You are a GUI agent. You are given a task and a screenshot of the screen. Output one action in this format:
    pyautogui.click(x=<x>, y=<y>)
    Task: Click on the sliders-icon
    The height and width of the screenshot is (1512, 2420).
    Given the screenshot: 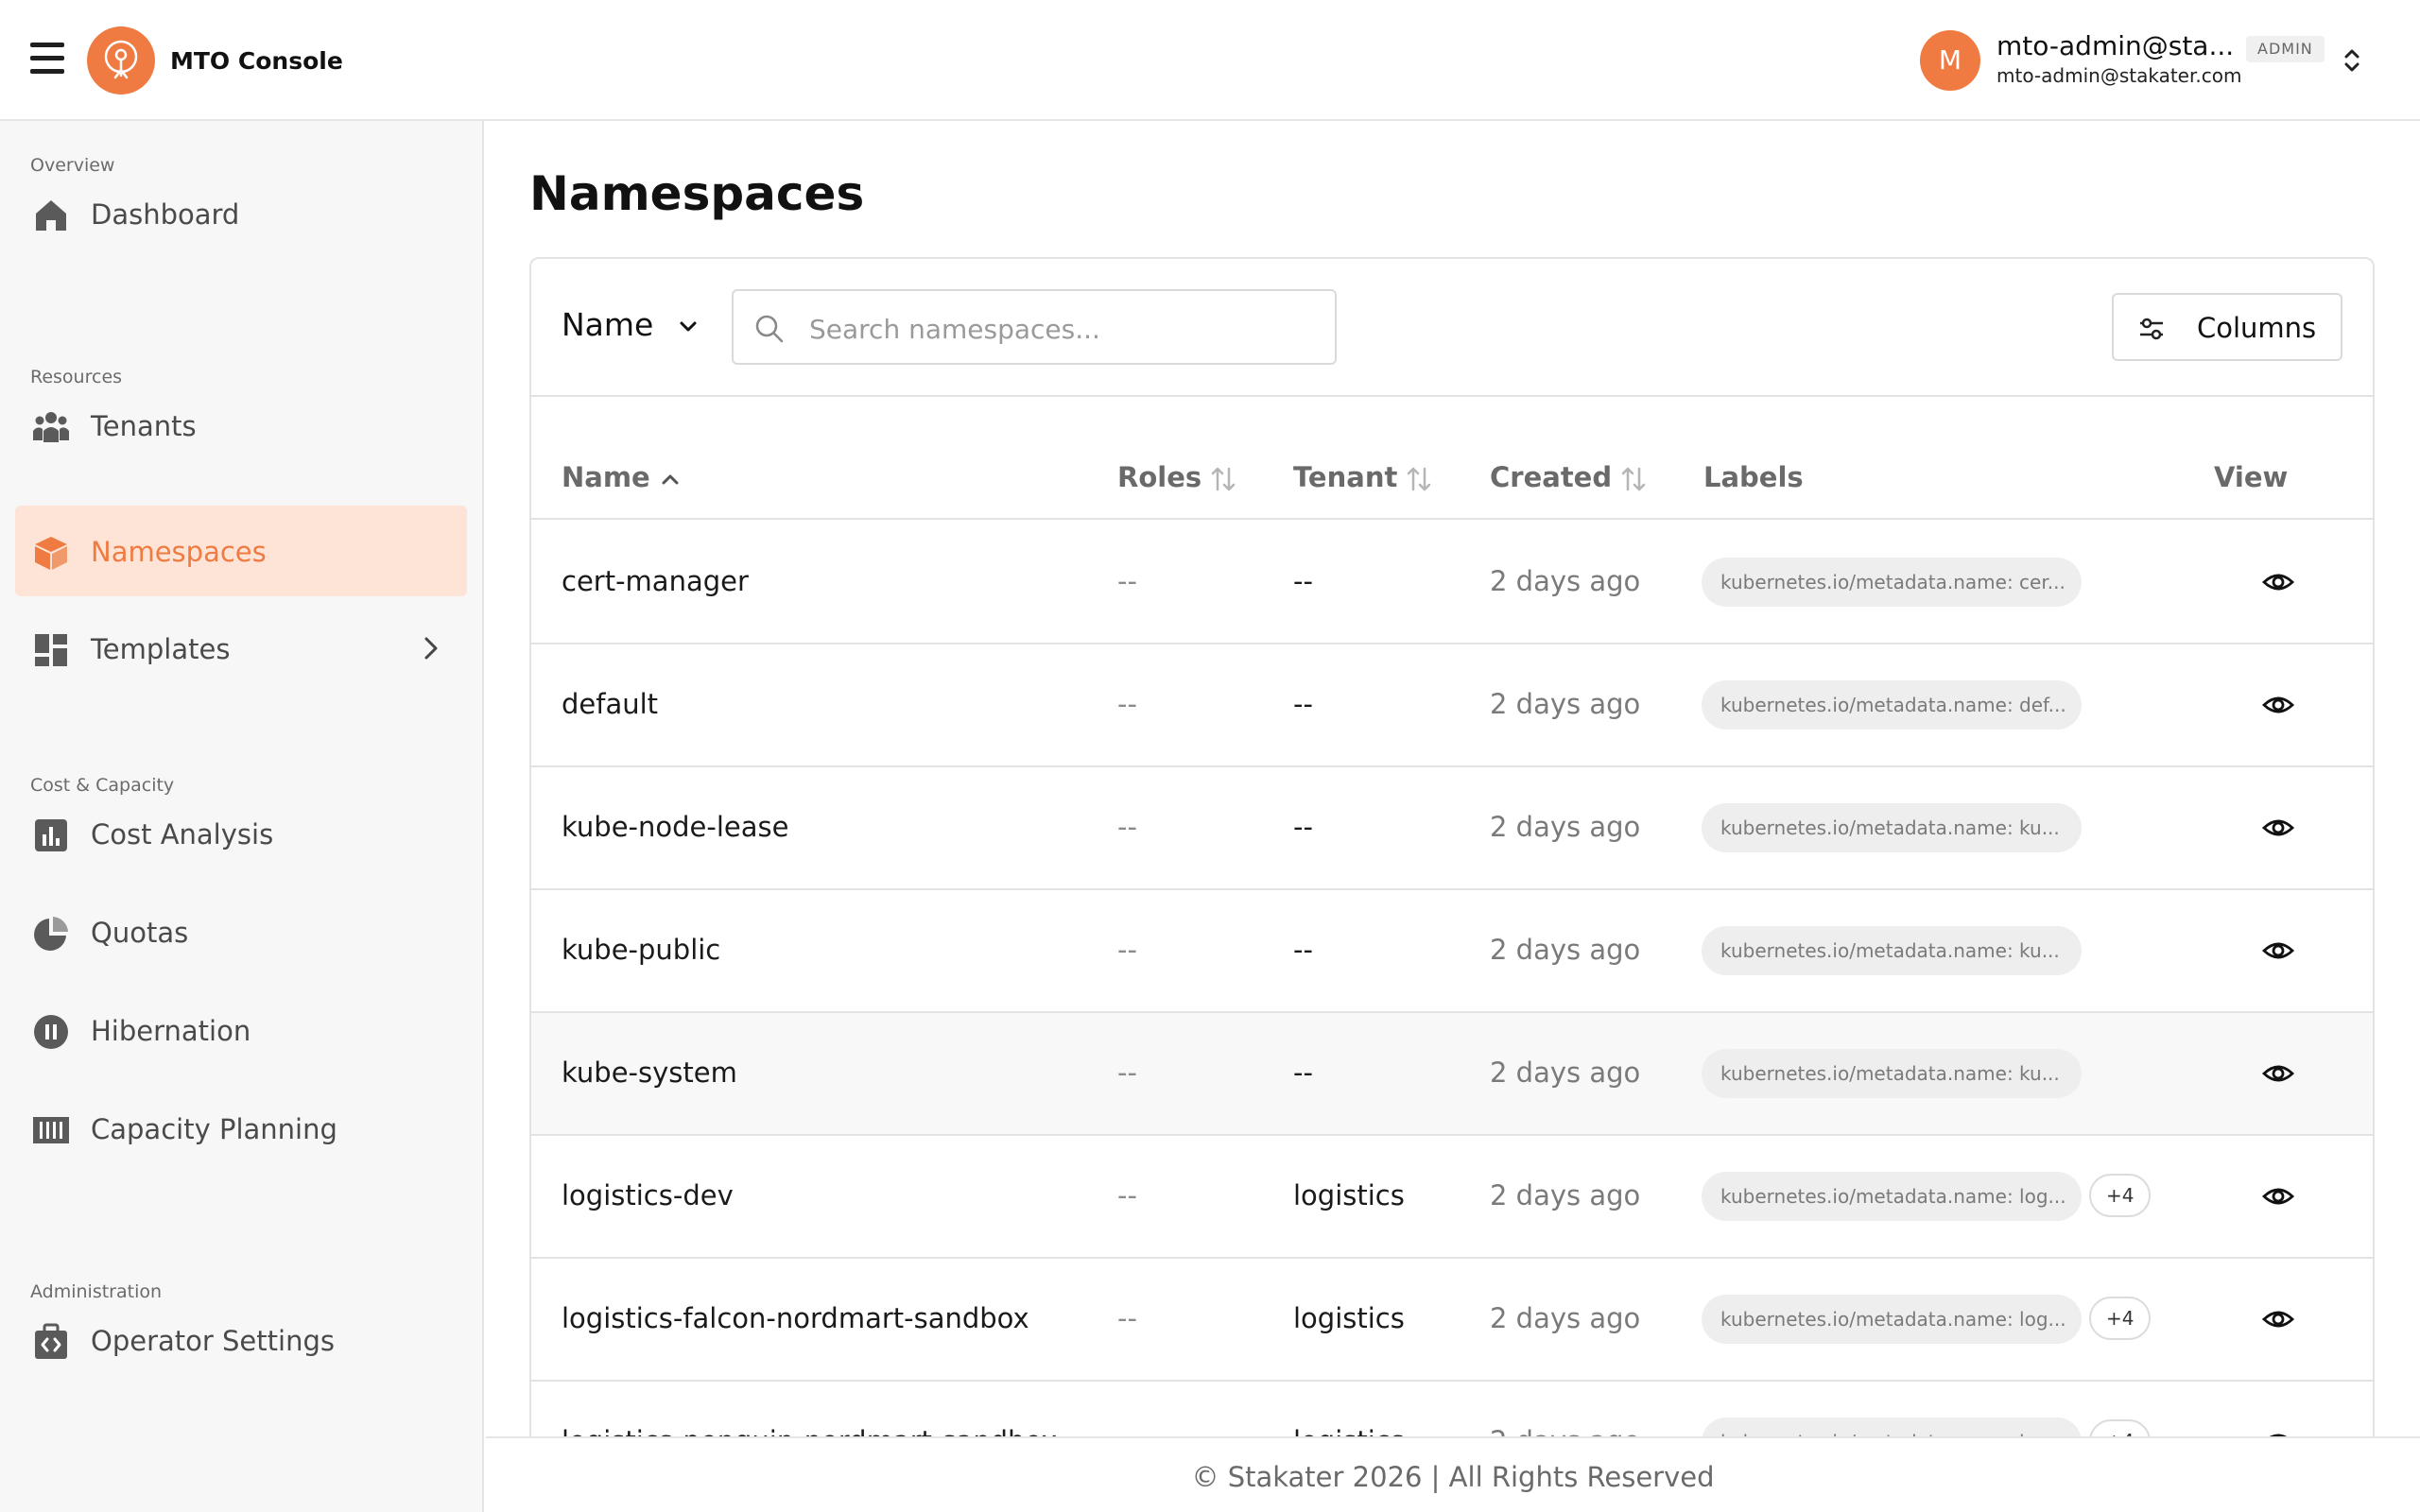 What is the action you would take?
    pyautogui.click(x=2152, y=329)
    